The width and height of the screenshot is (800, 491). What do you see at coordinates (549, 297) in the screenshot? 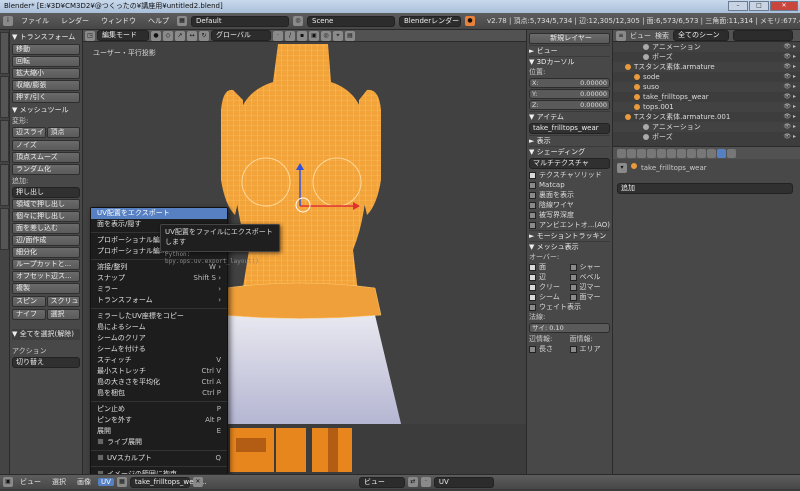
I see `overlay-checkbox: シーム` at bounding box center [549, 297].